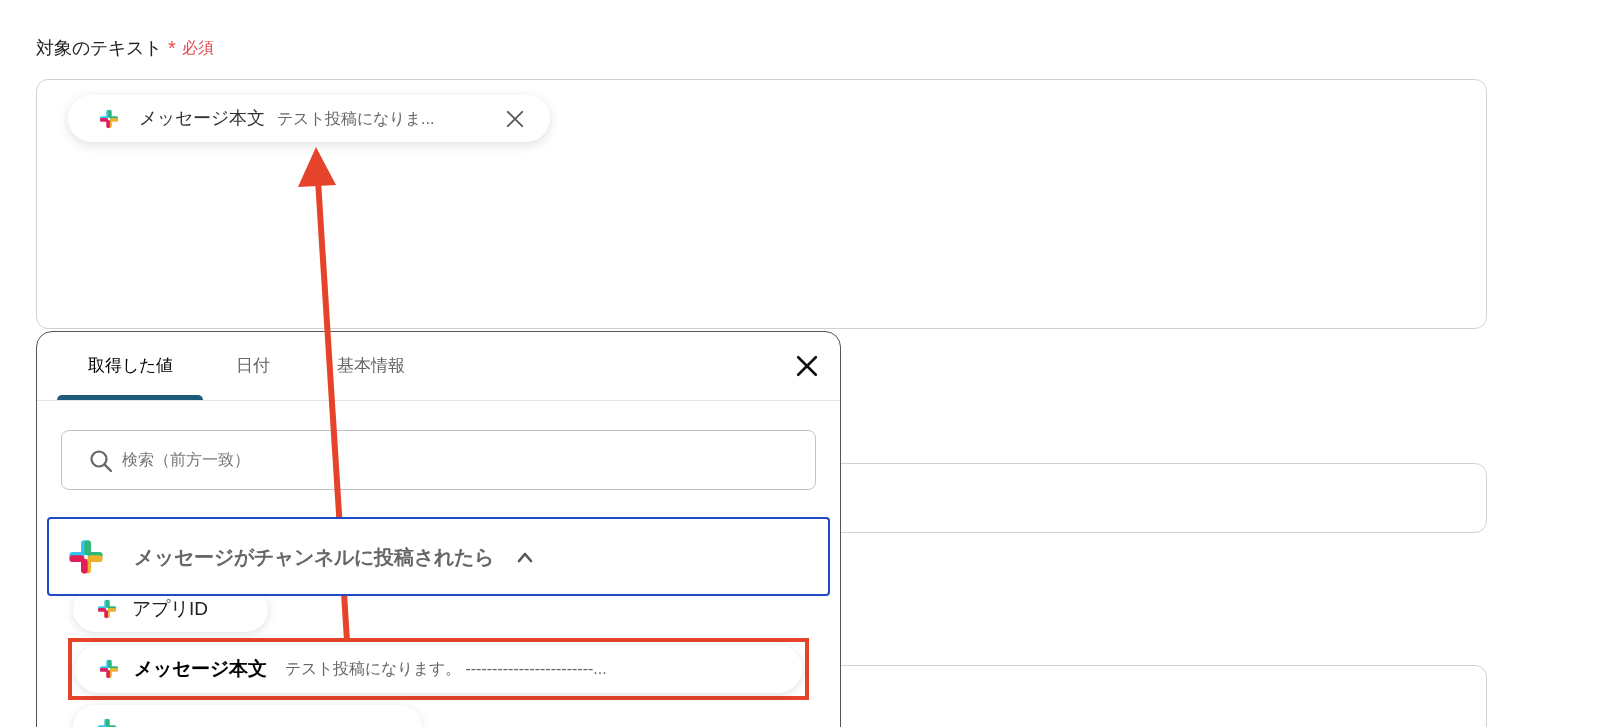 The image size is (1600, 727). What do you see at coordinates (314, 557) in the screenshot?
I see `group-title: メッセージがチャンネルに投稿されたら` at bounding box center [314, 557].